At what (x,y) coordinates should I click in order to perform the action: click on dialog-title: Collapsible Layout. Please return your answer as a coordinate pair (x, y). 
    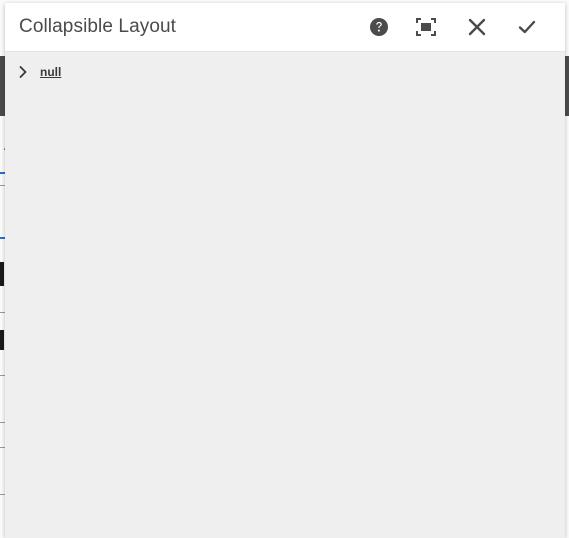
    Looking at the image, I should click on (98, 26).